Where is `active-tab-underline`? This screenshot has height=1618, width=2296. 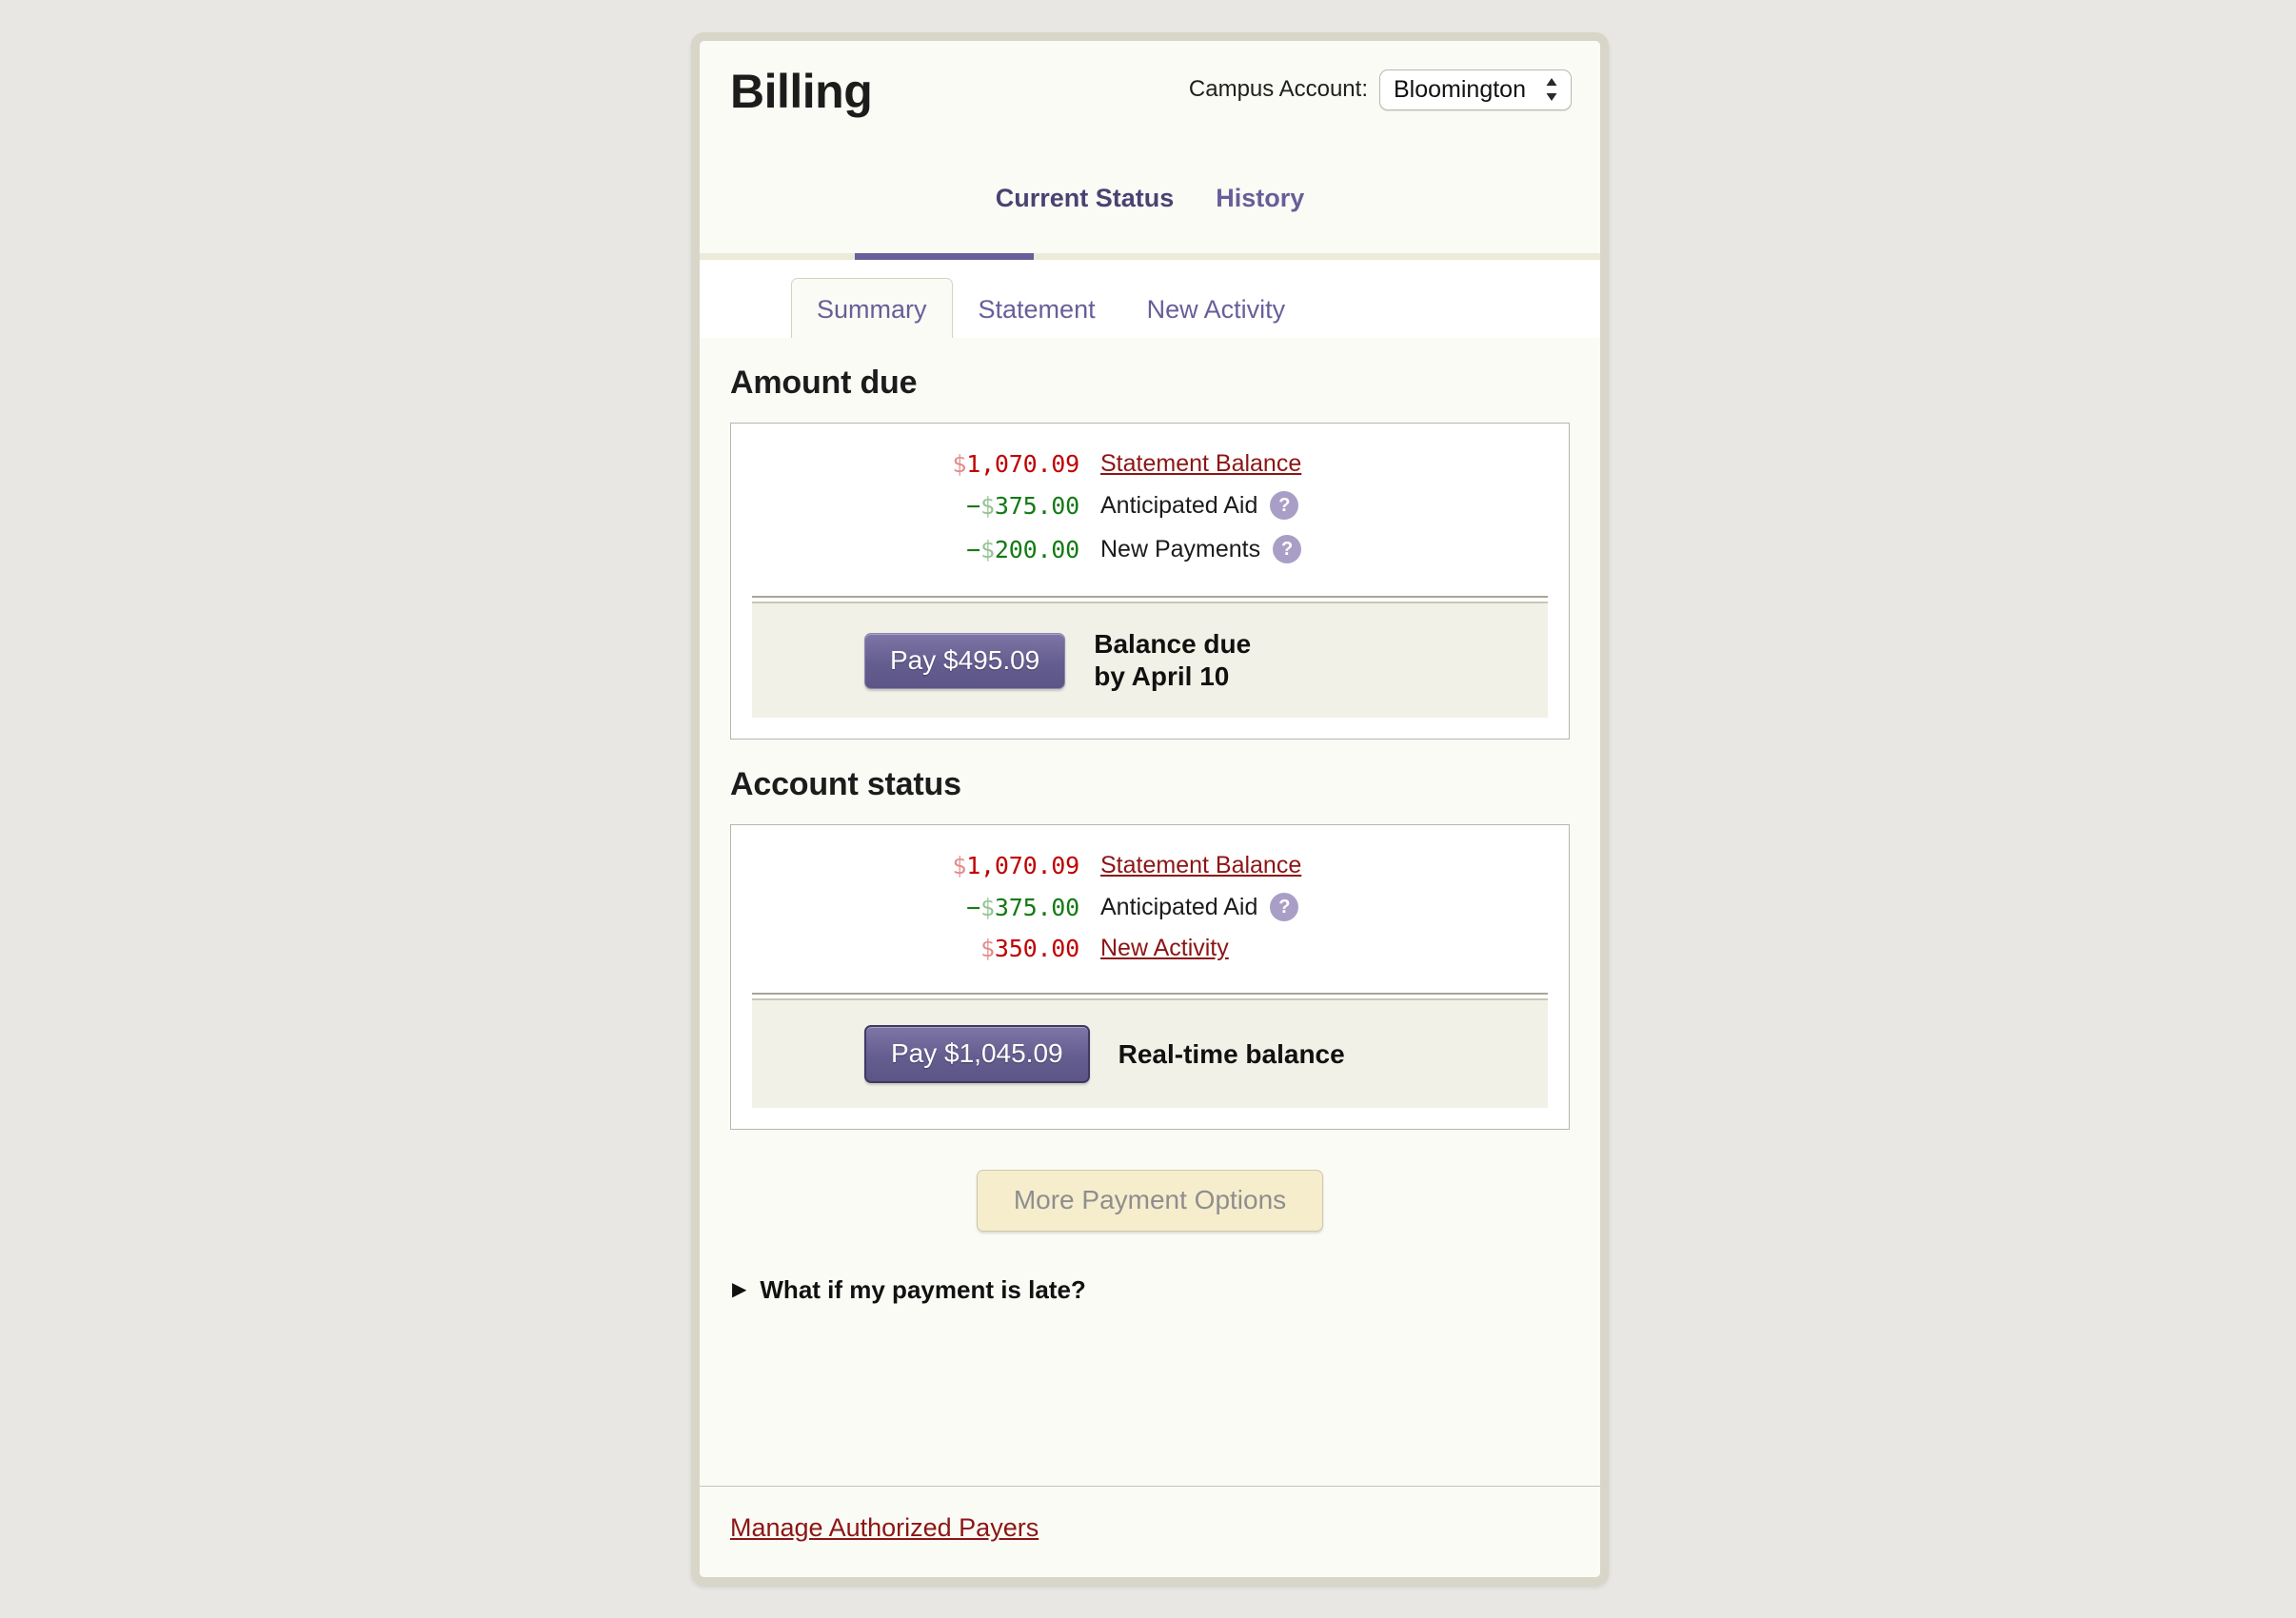
active-tab-underline is located at coordinates (944, 256).